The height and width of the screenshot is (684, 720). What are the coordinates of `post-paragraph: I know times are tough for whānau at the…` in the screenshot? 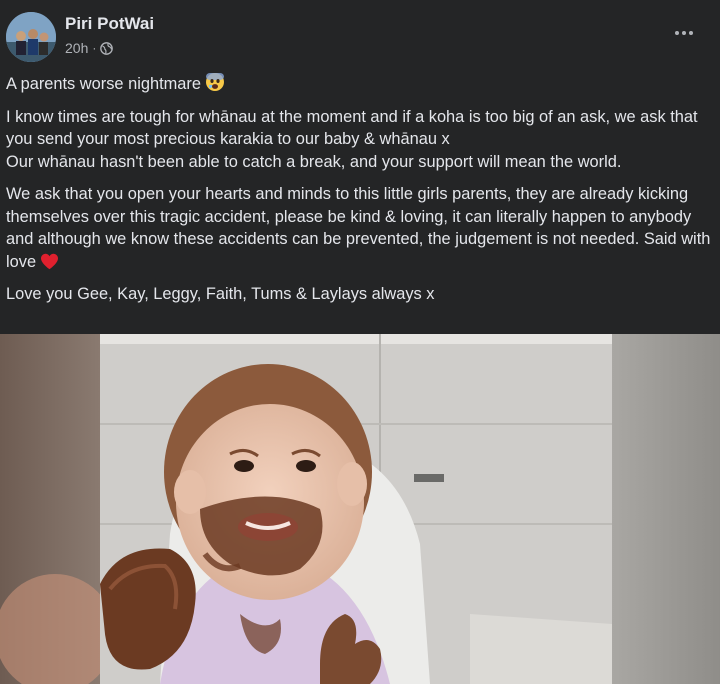 It's located at (352, 128).